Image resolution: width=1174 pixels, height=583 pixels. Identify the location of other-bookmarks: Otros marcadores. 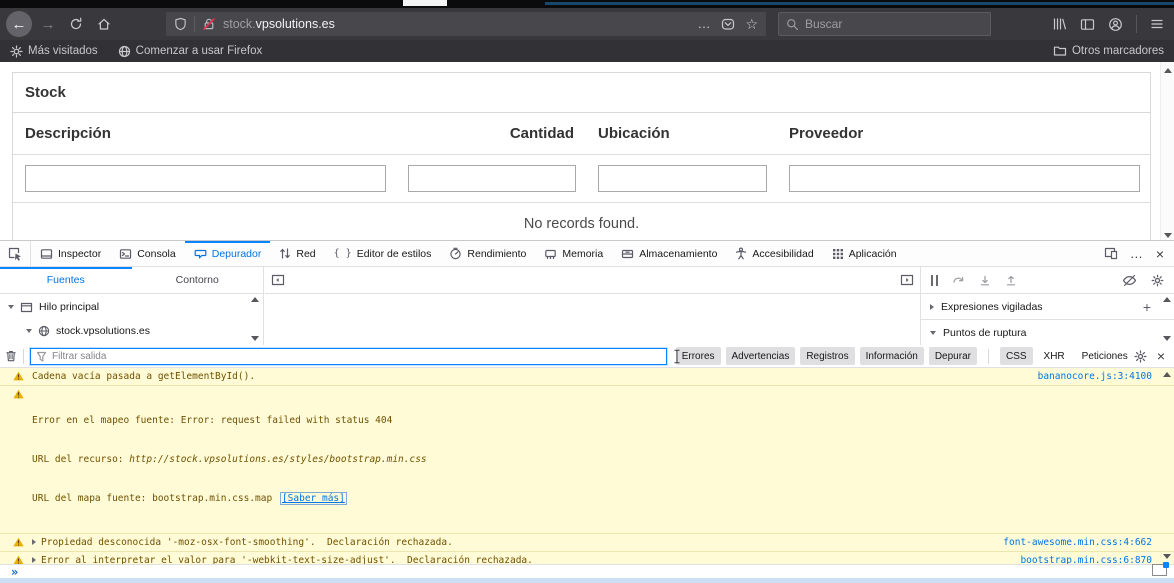
(1108, 51).